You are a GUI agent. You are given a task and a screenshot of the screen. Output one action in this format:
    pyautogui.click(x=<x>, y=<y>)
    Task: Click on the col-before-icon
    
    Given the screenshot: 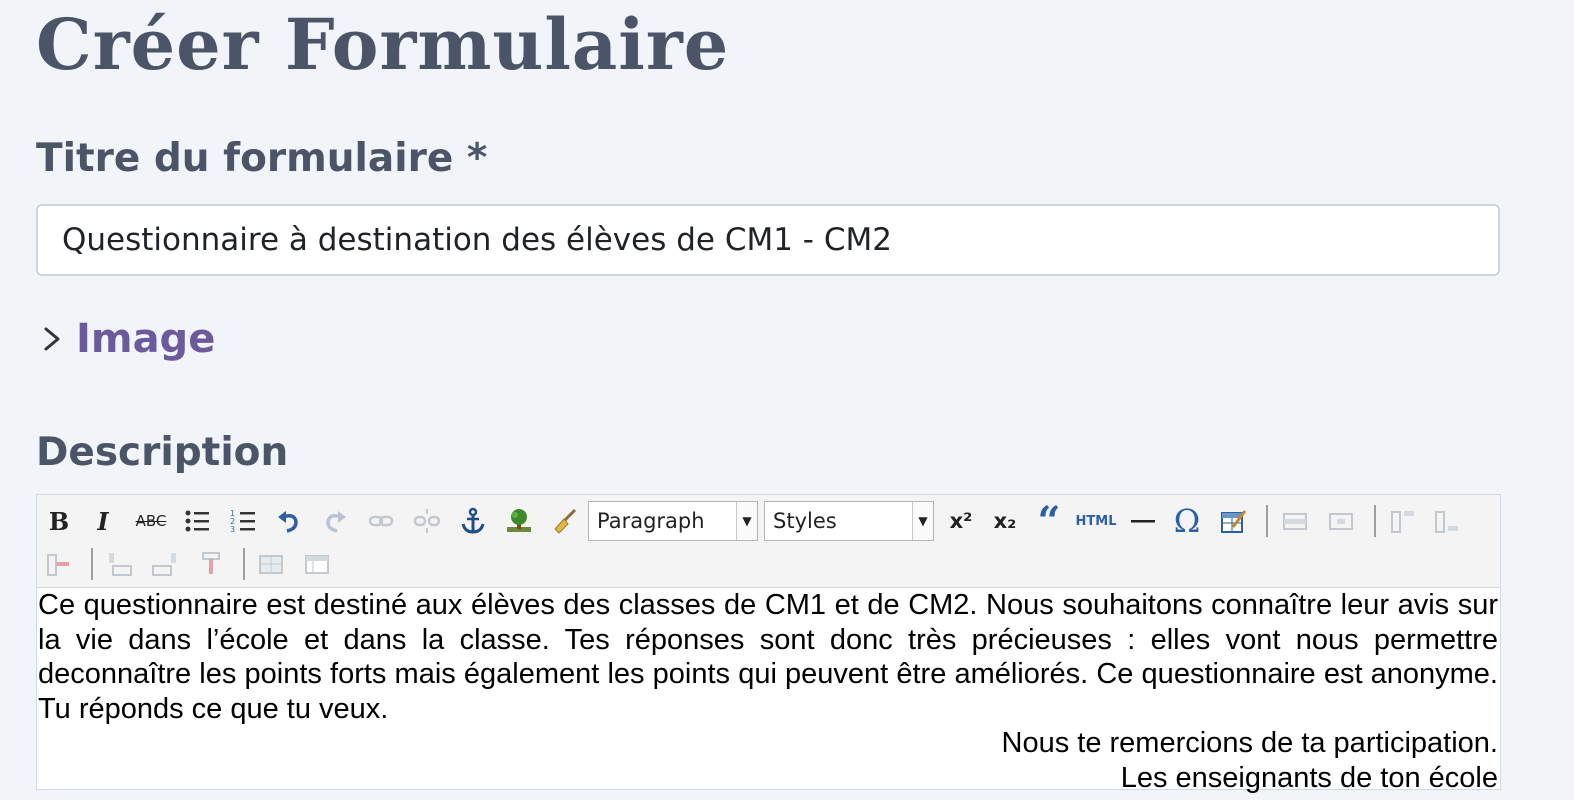 What is the action you would take?
    pyautogui.click(x=120, y=564)
    